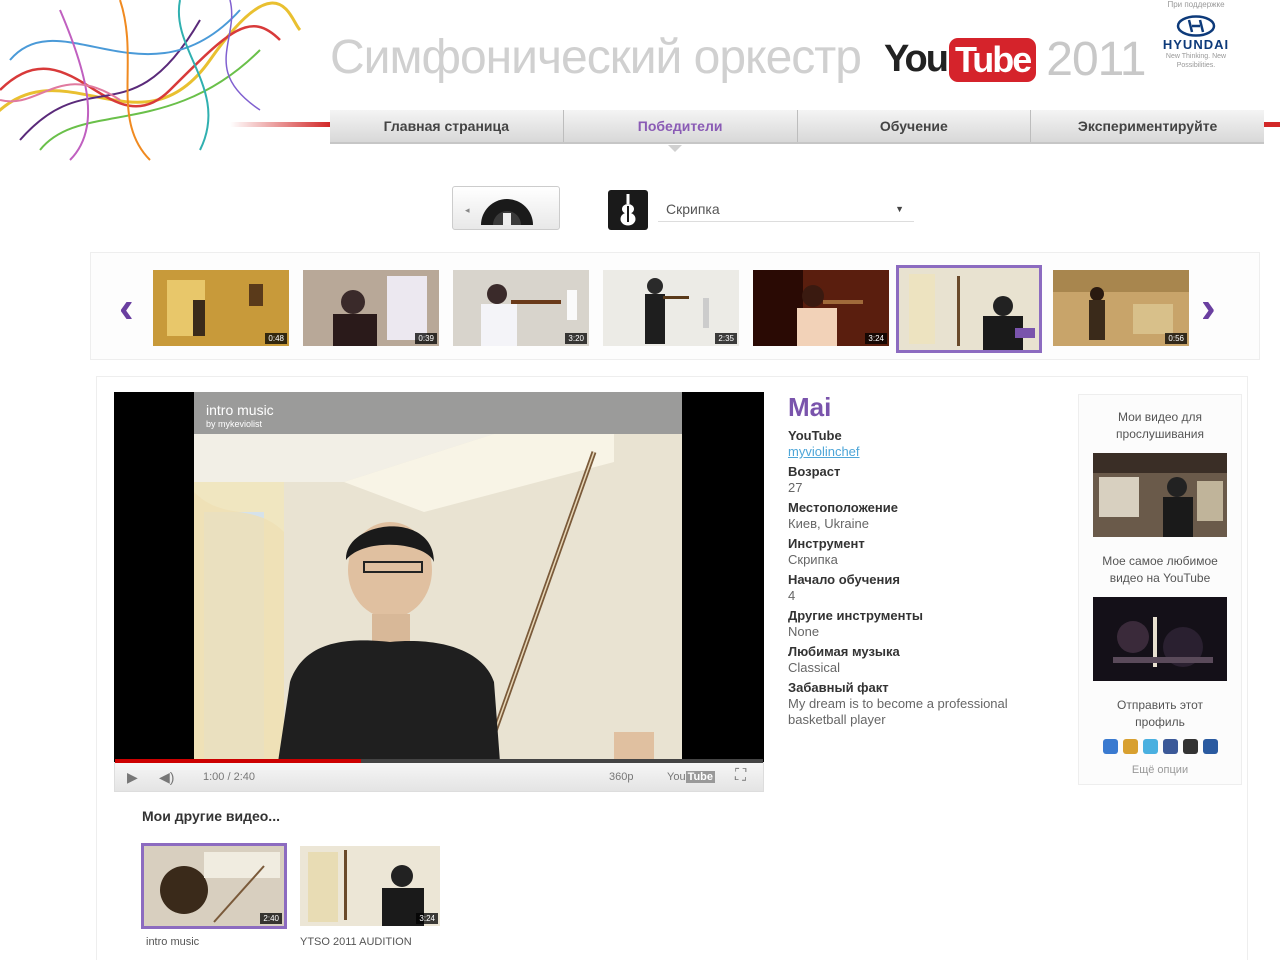 The width and height of the screenshot is (1280, 960). Describe the element at coordinates (1170, 746) in the screenshot. I see `facebook-icon` at that location.